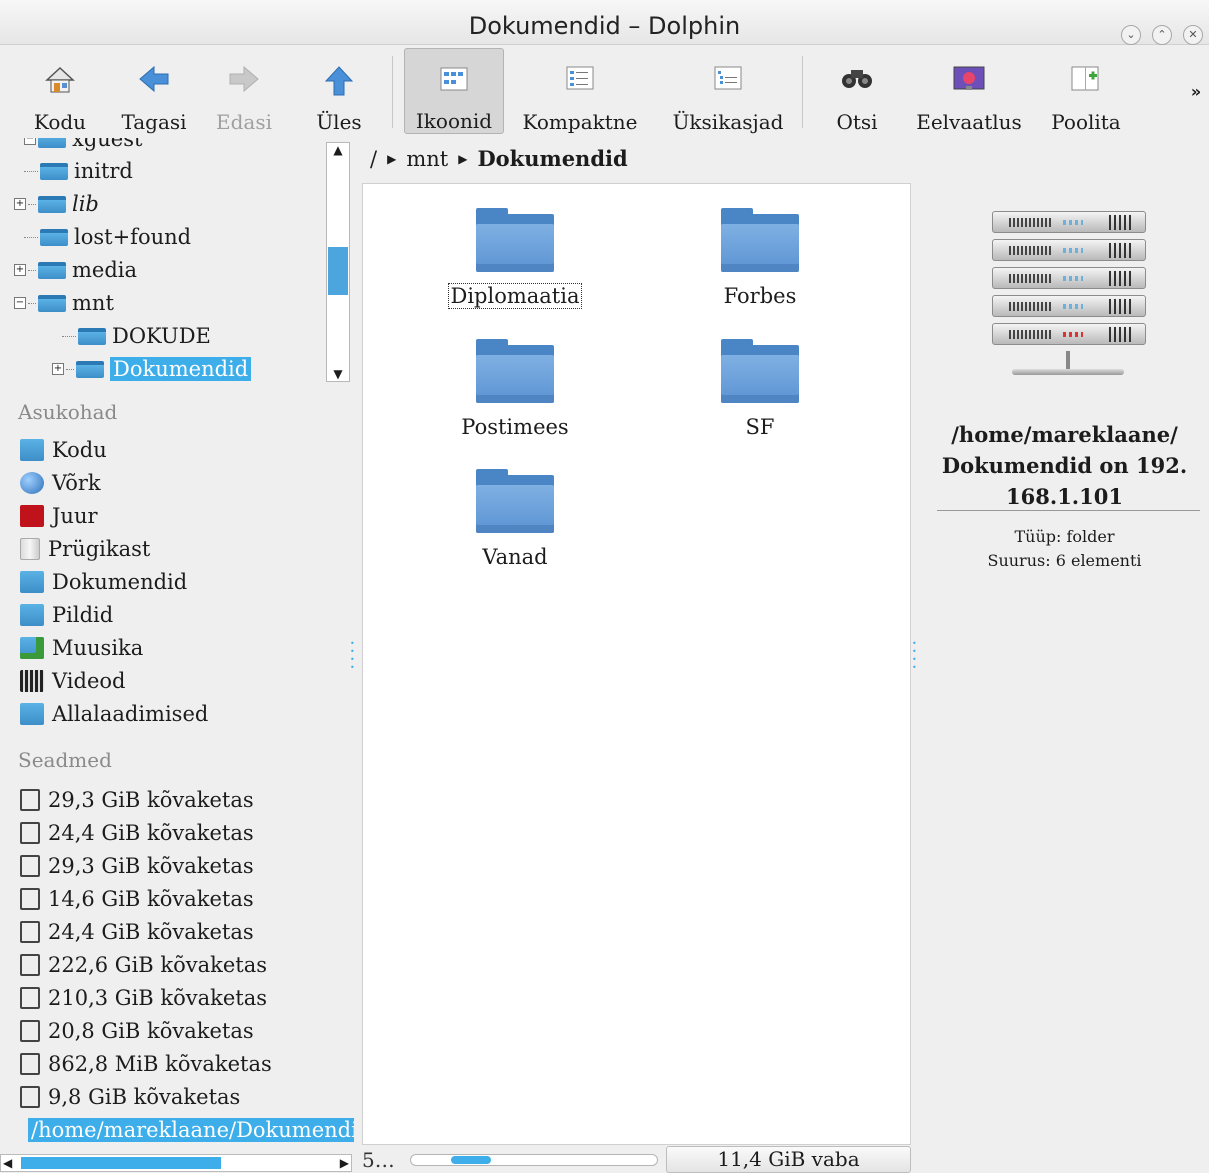  Describe the element at coordinates (72, 681) in the screenshot. I see `place-videos: Videod` at that location.